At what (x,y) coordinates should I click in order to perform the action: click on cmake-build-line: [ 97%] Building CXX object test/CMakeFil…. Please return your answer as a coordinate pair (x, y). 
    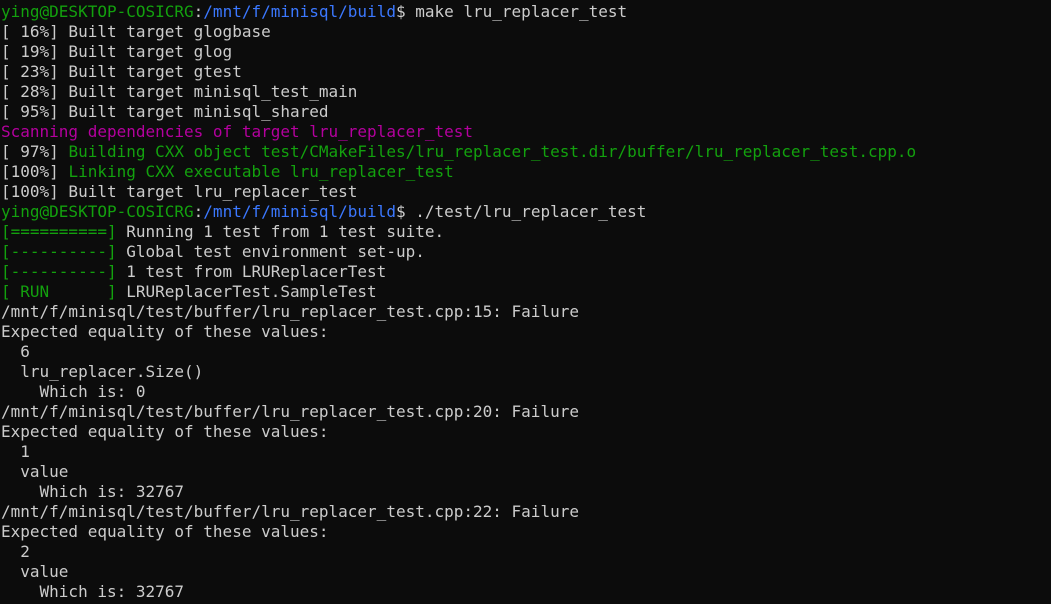
    Looking at the image, I should click on (525, 152).